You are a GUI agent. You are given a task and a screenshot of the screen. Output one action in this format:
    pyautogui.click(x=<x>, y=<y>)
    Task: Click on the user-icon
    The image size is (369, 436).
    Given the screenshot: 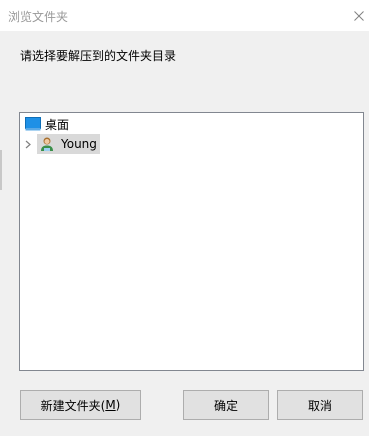 What is the action you would take?
    pyautogui.click(x=47, y=144)
    